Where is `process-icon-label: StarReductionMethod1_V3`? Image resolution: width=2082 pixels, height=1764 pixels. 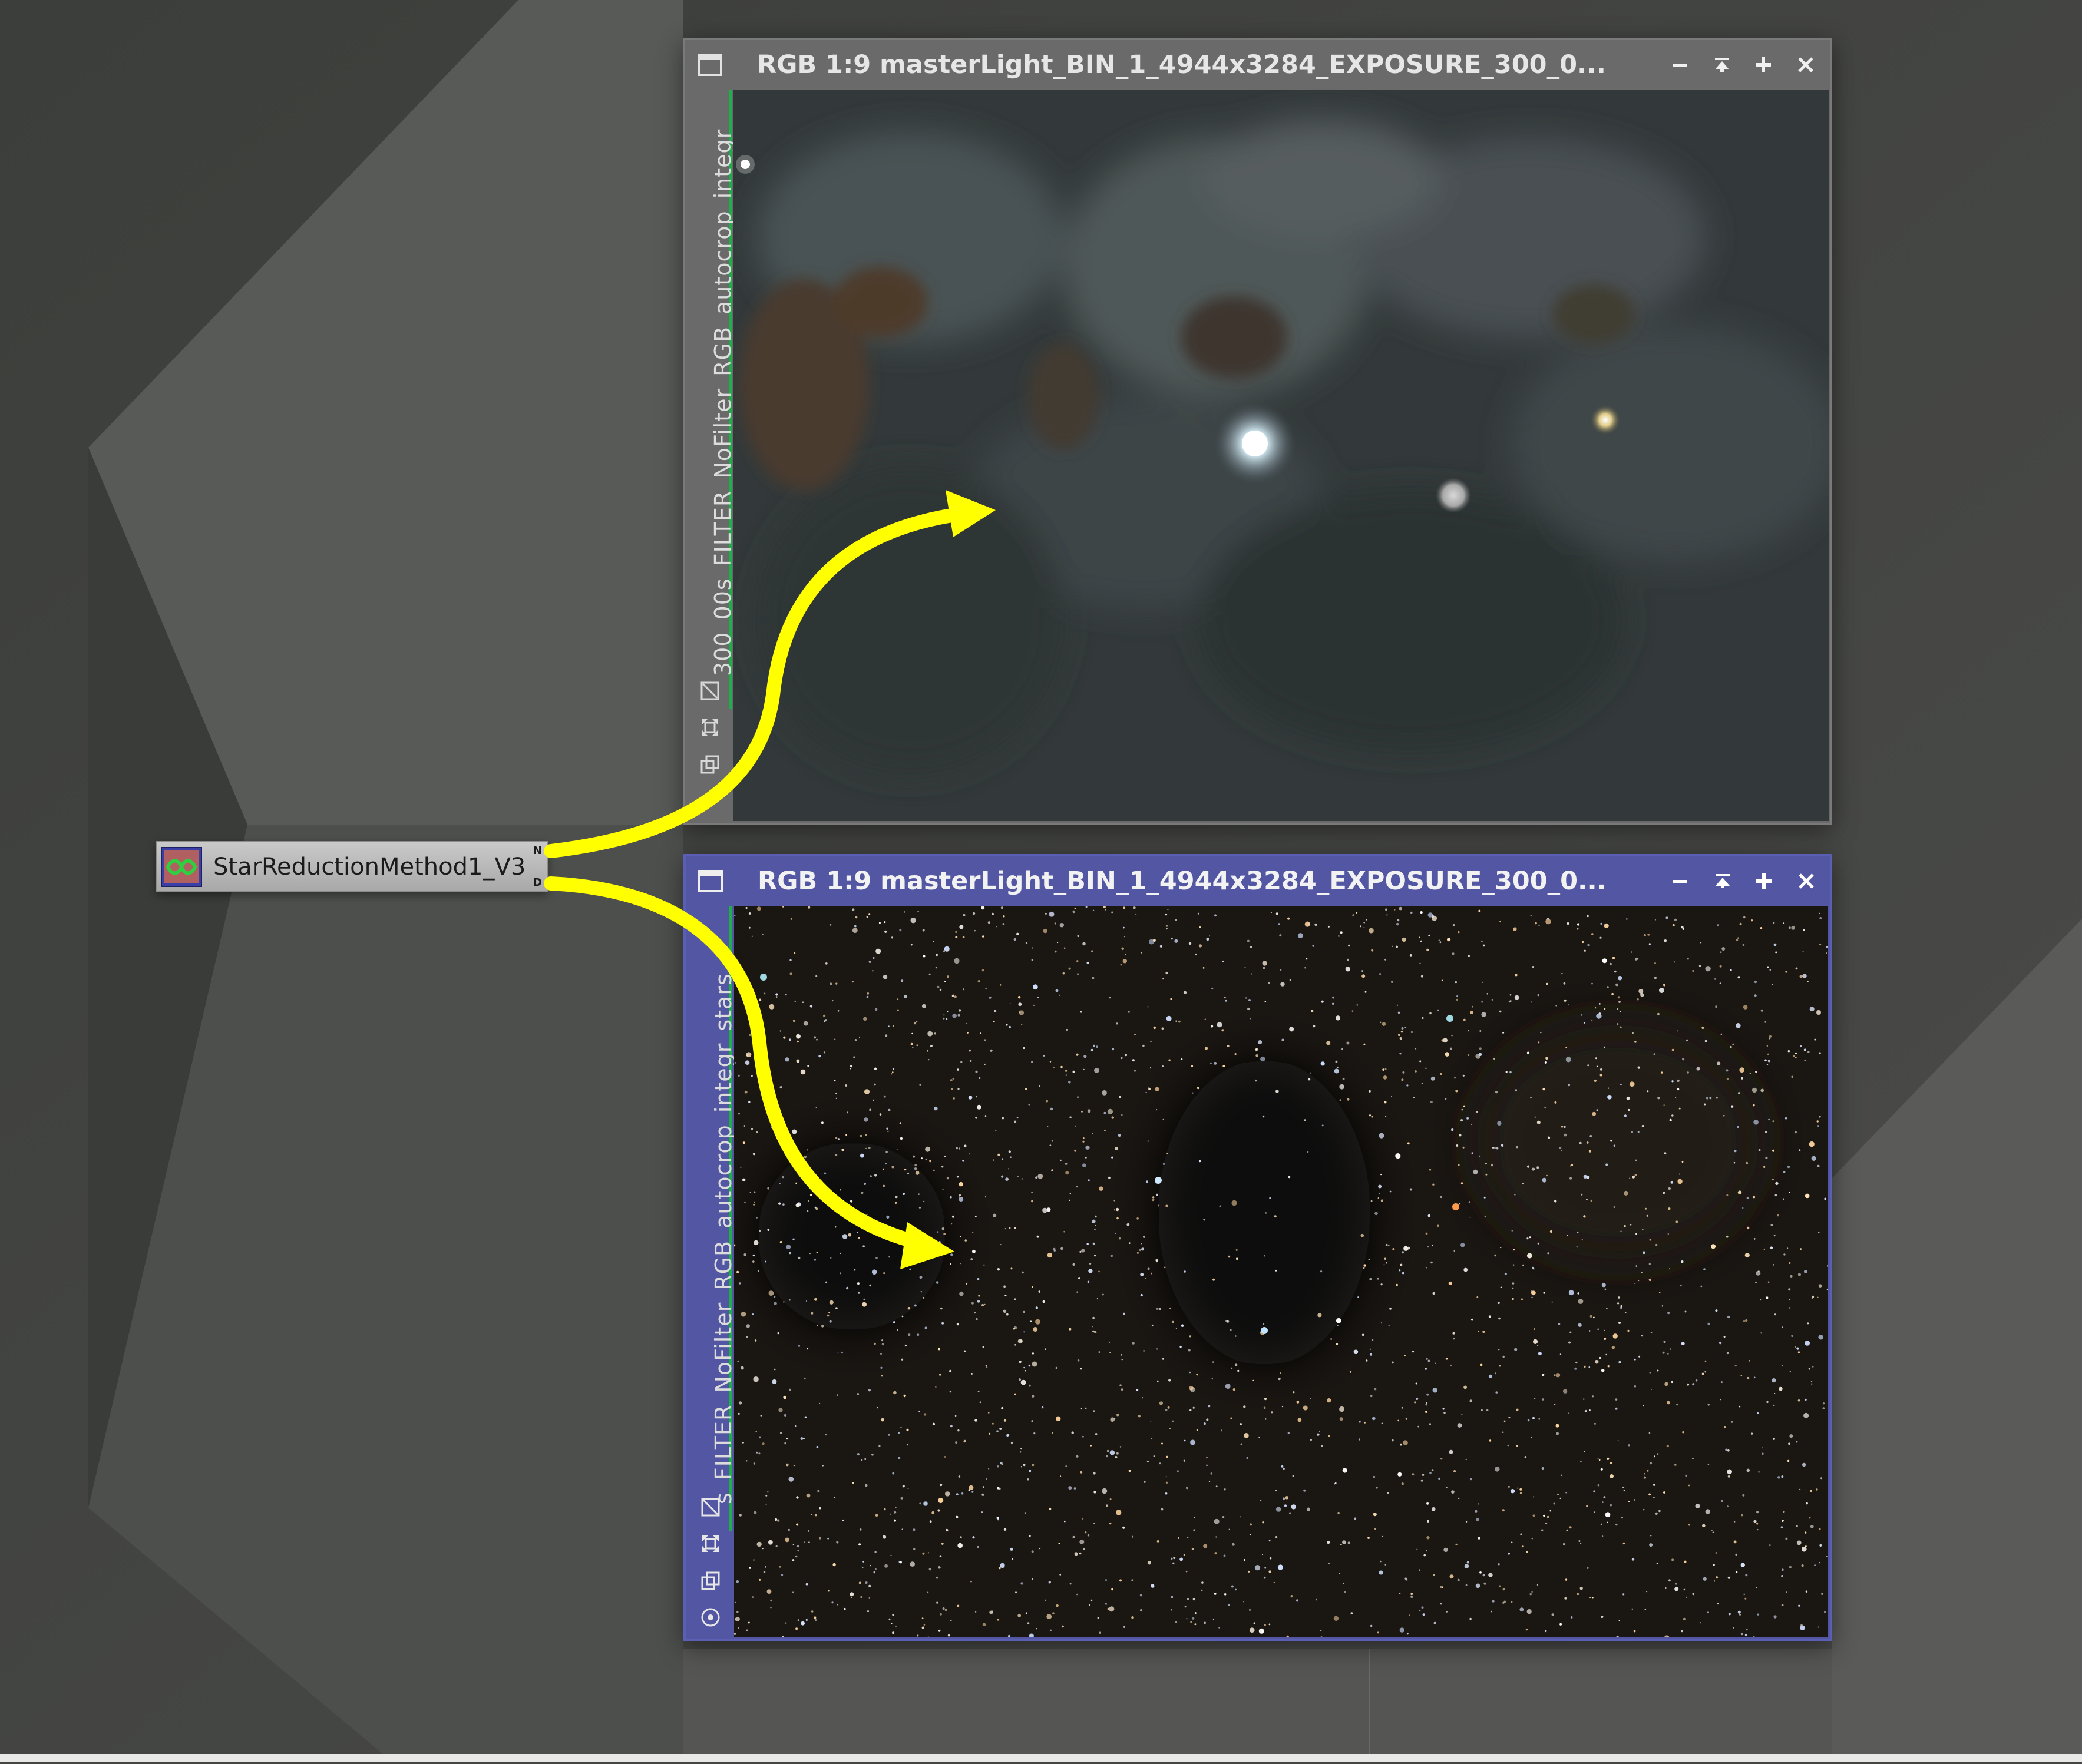 process-icon-label: StarReductionMethod1_V3 is located at coordinates (370, 866).